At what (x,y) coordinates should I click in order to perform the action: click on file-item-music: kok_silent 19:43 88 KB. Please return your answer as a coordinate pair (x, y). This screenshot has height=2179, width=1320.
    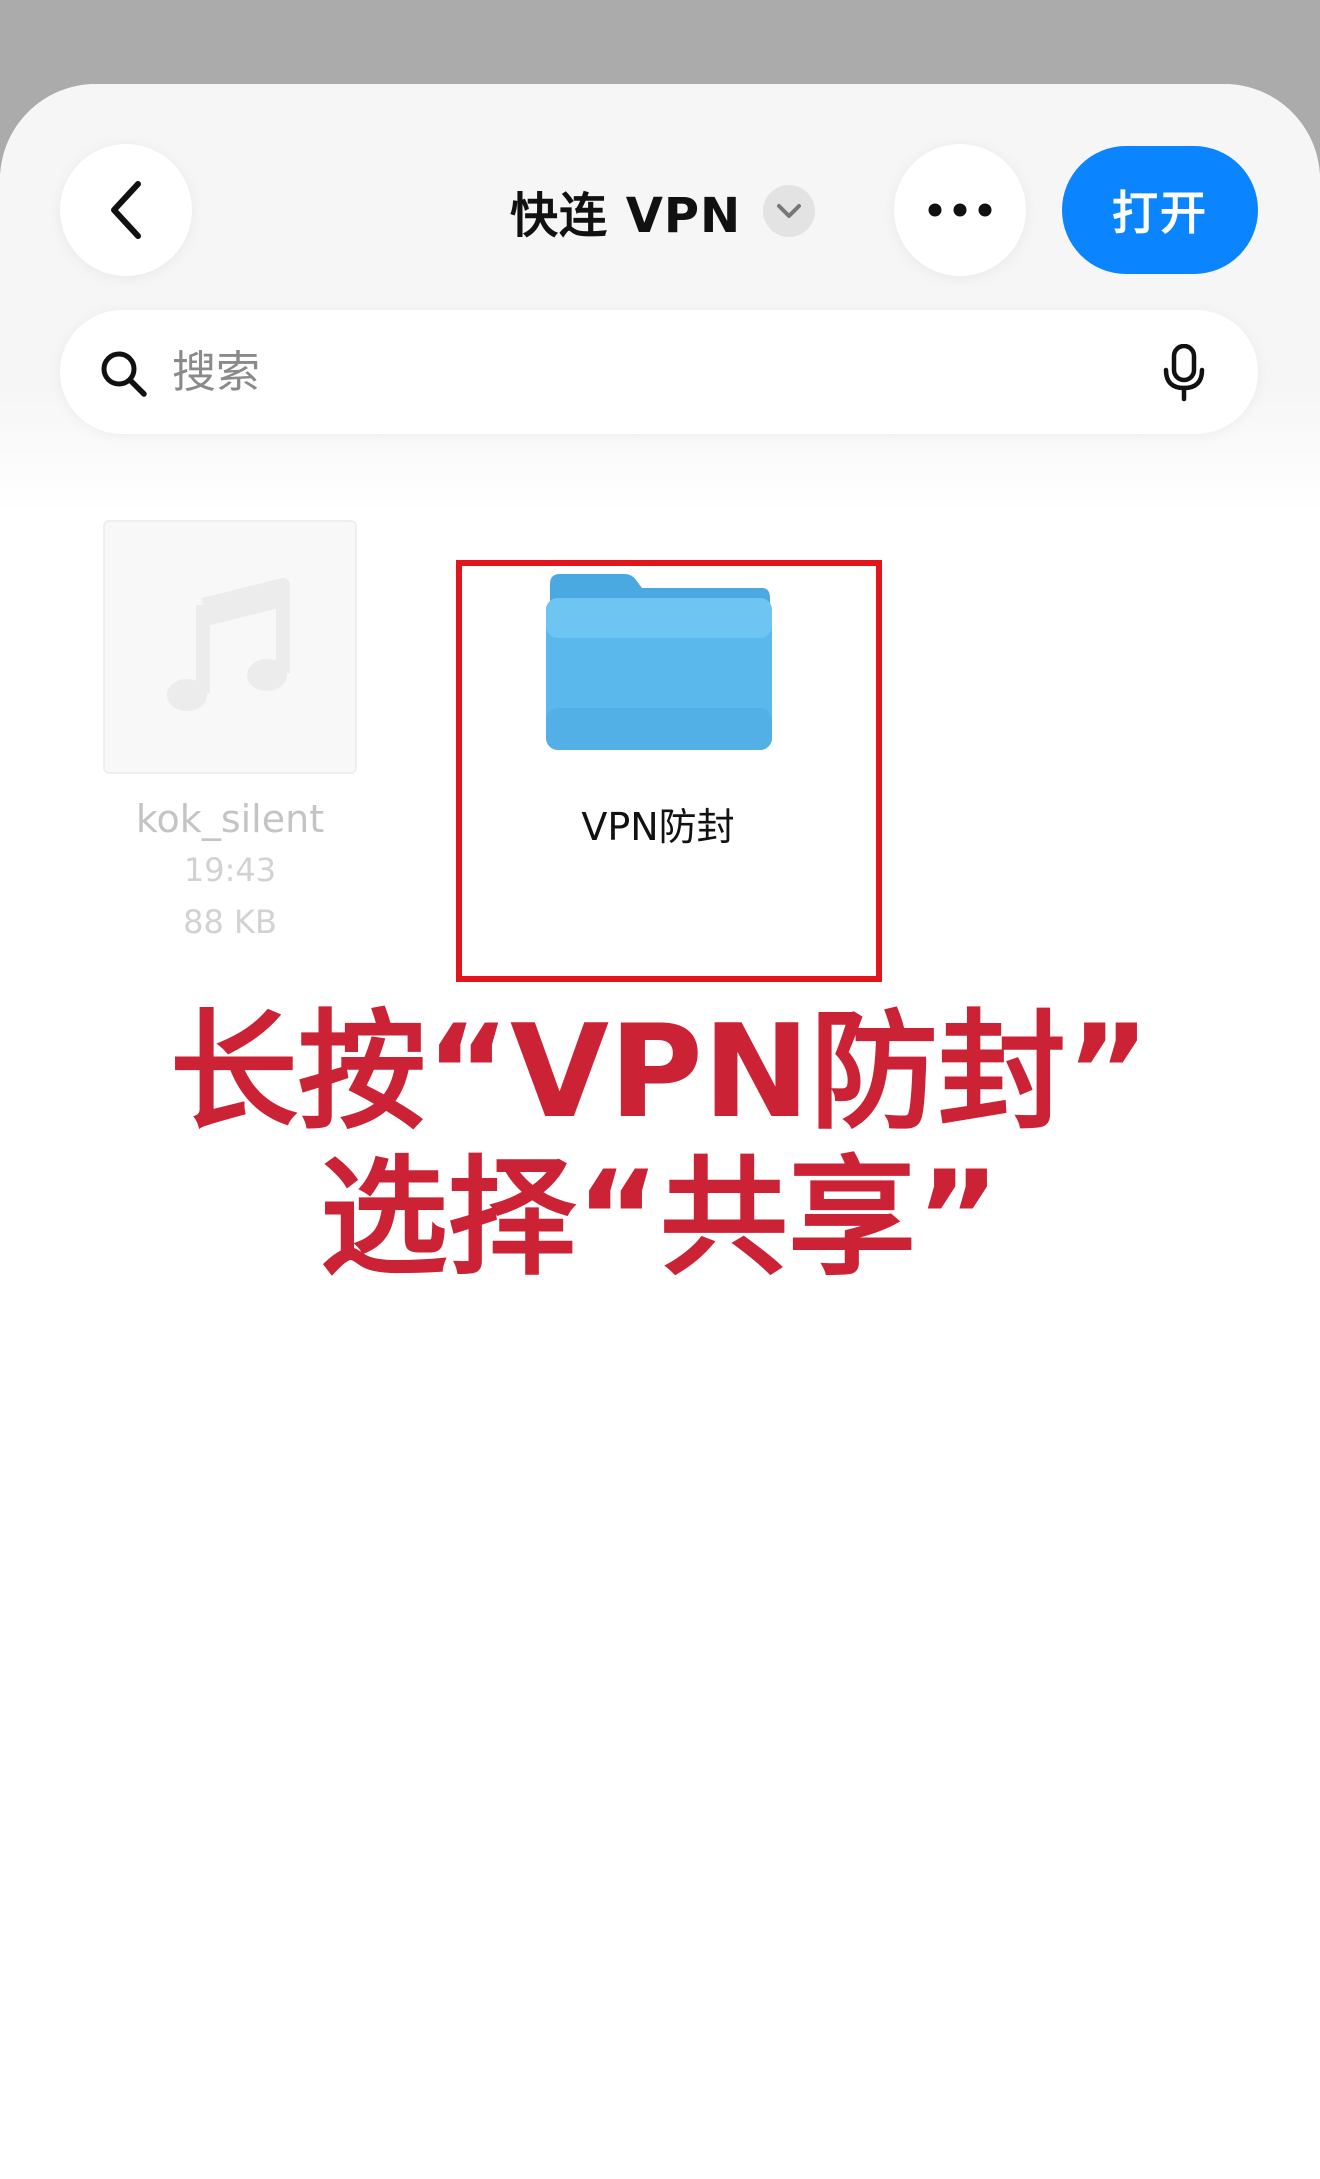
    Looking at the image, I should click on (230, 734).